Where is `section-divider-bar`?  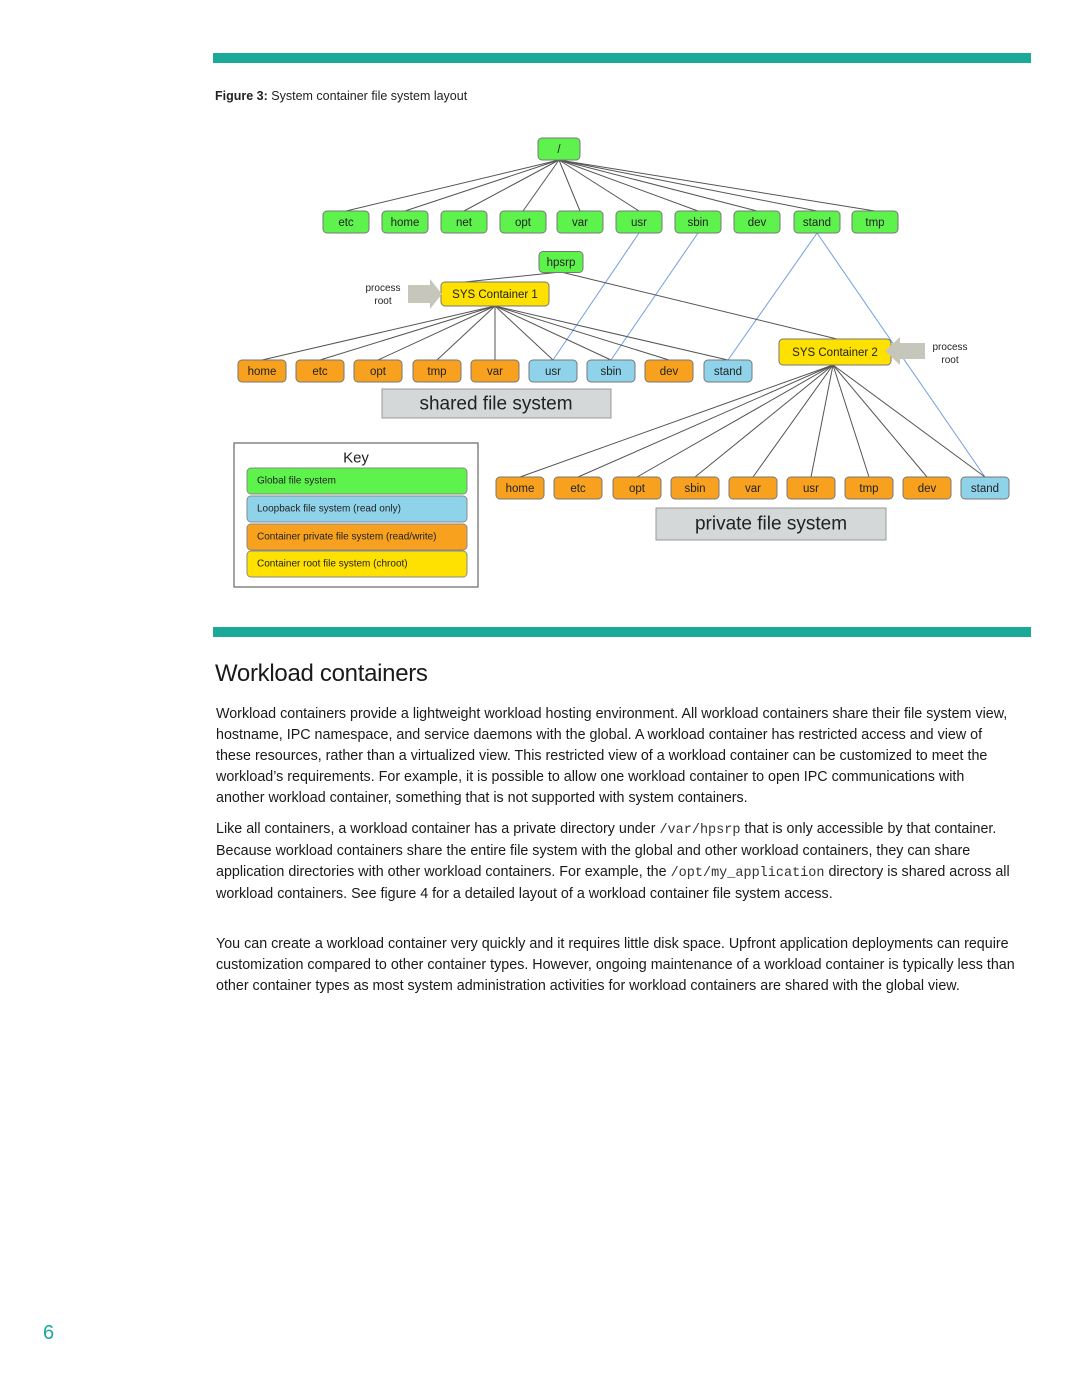 section-divider-bar is located at coordinates (622, 632).